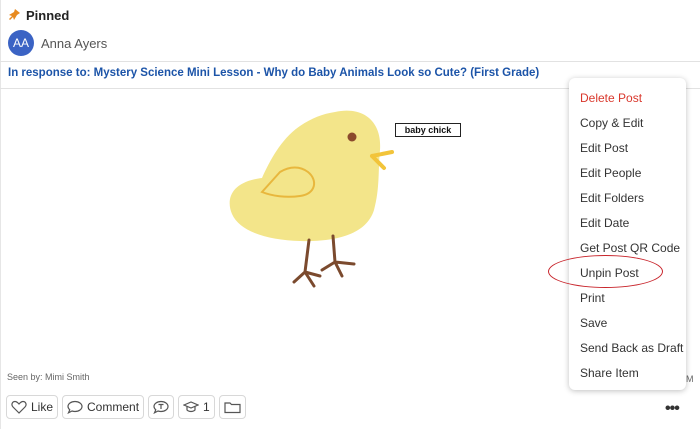 Image resolution: width=700 pixels, height=429 pixels. I want to click on pinned-indicator: Pinned, so click(38, 15).